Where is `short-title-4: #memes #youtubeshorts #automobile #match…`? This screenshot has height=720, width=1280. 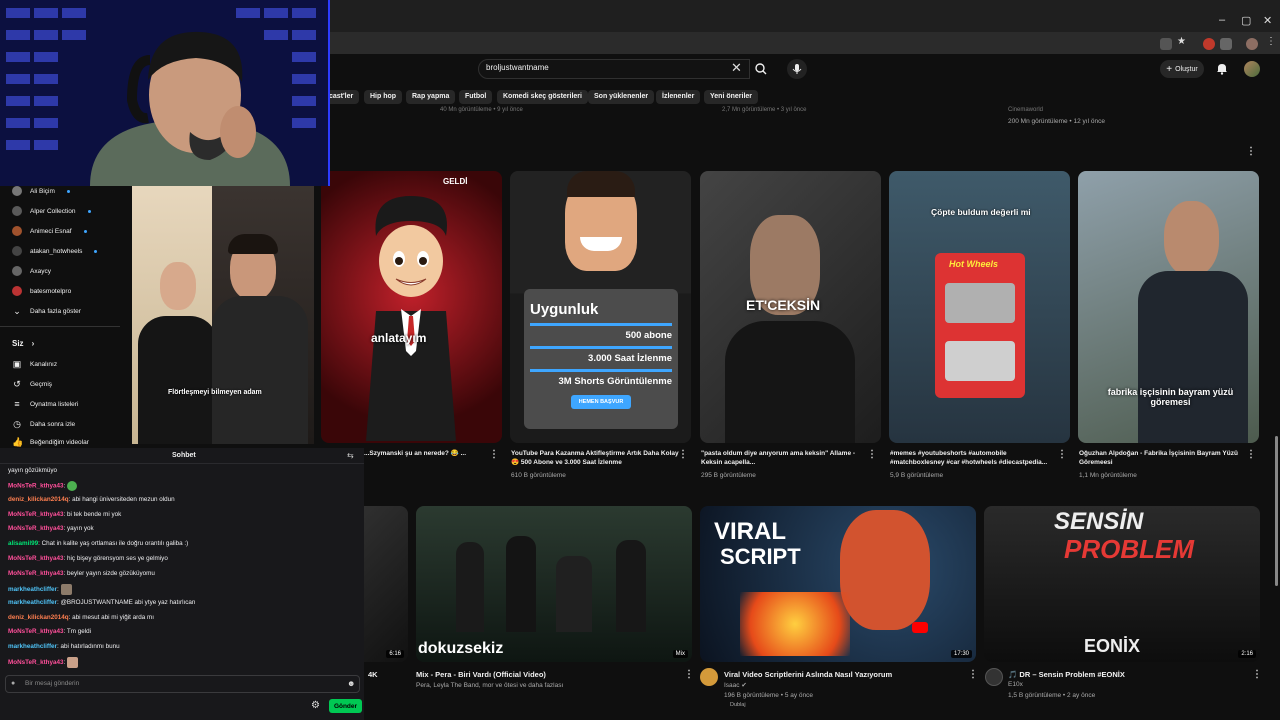 short-title-4: #memes #youtubeshorts #automobile #match… is located at coordinates (975, 458).